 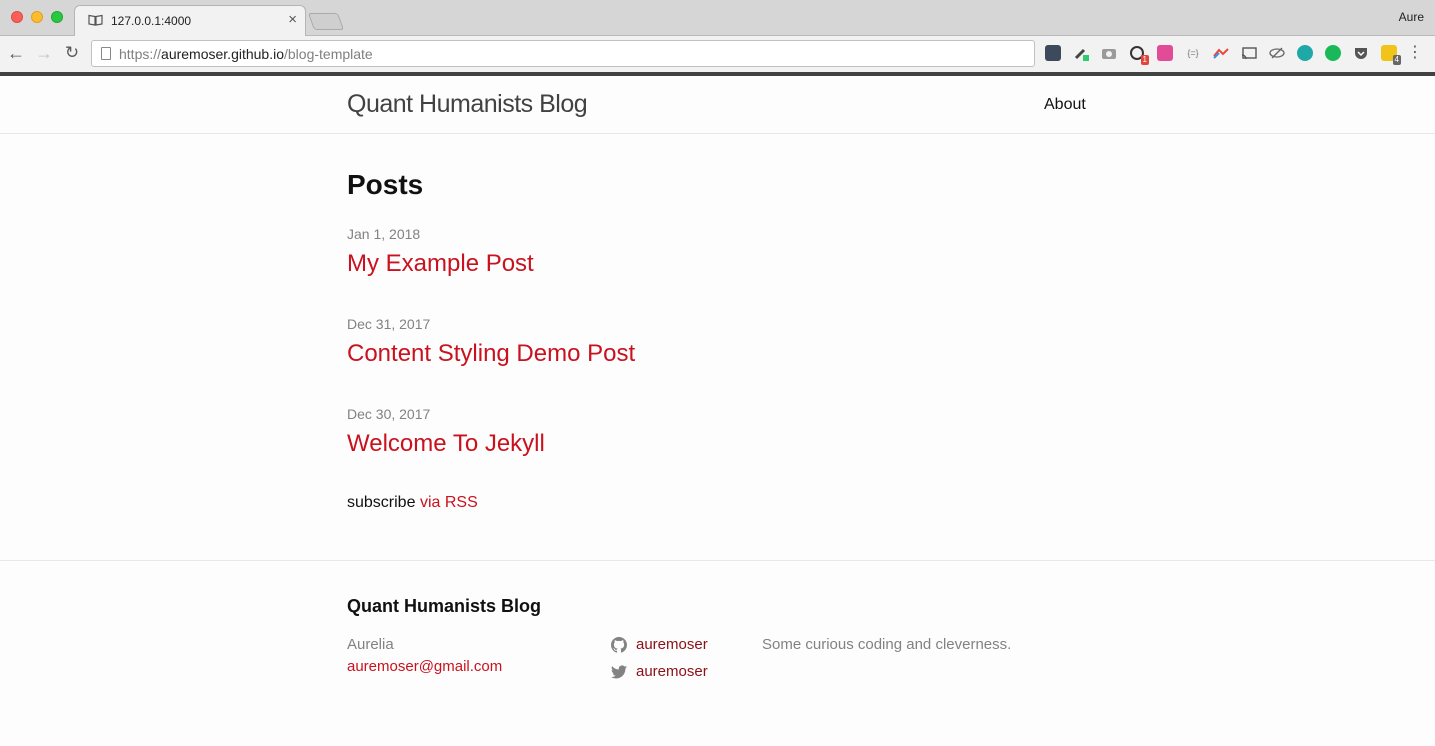 I want to click on browser-tab-bar: 127.0.0.1:4000 × Aure, so click(x=717, y=18).